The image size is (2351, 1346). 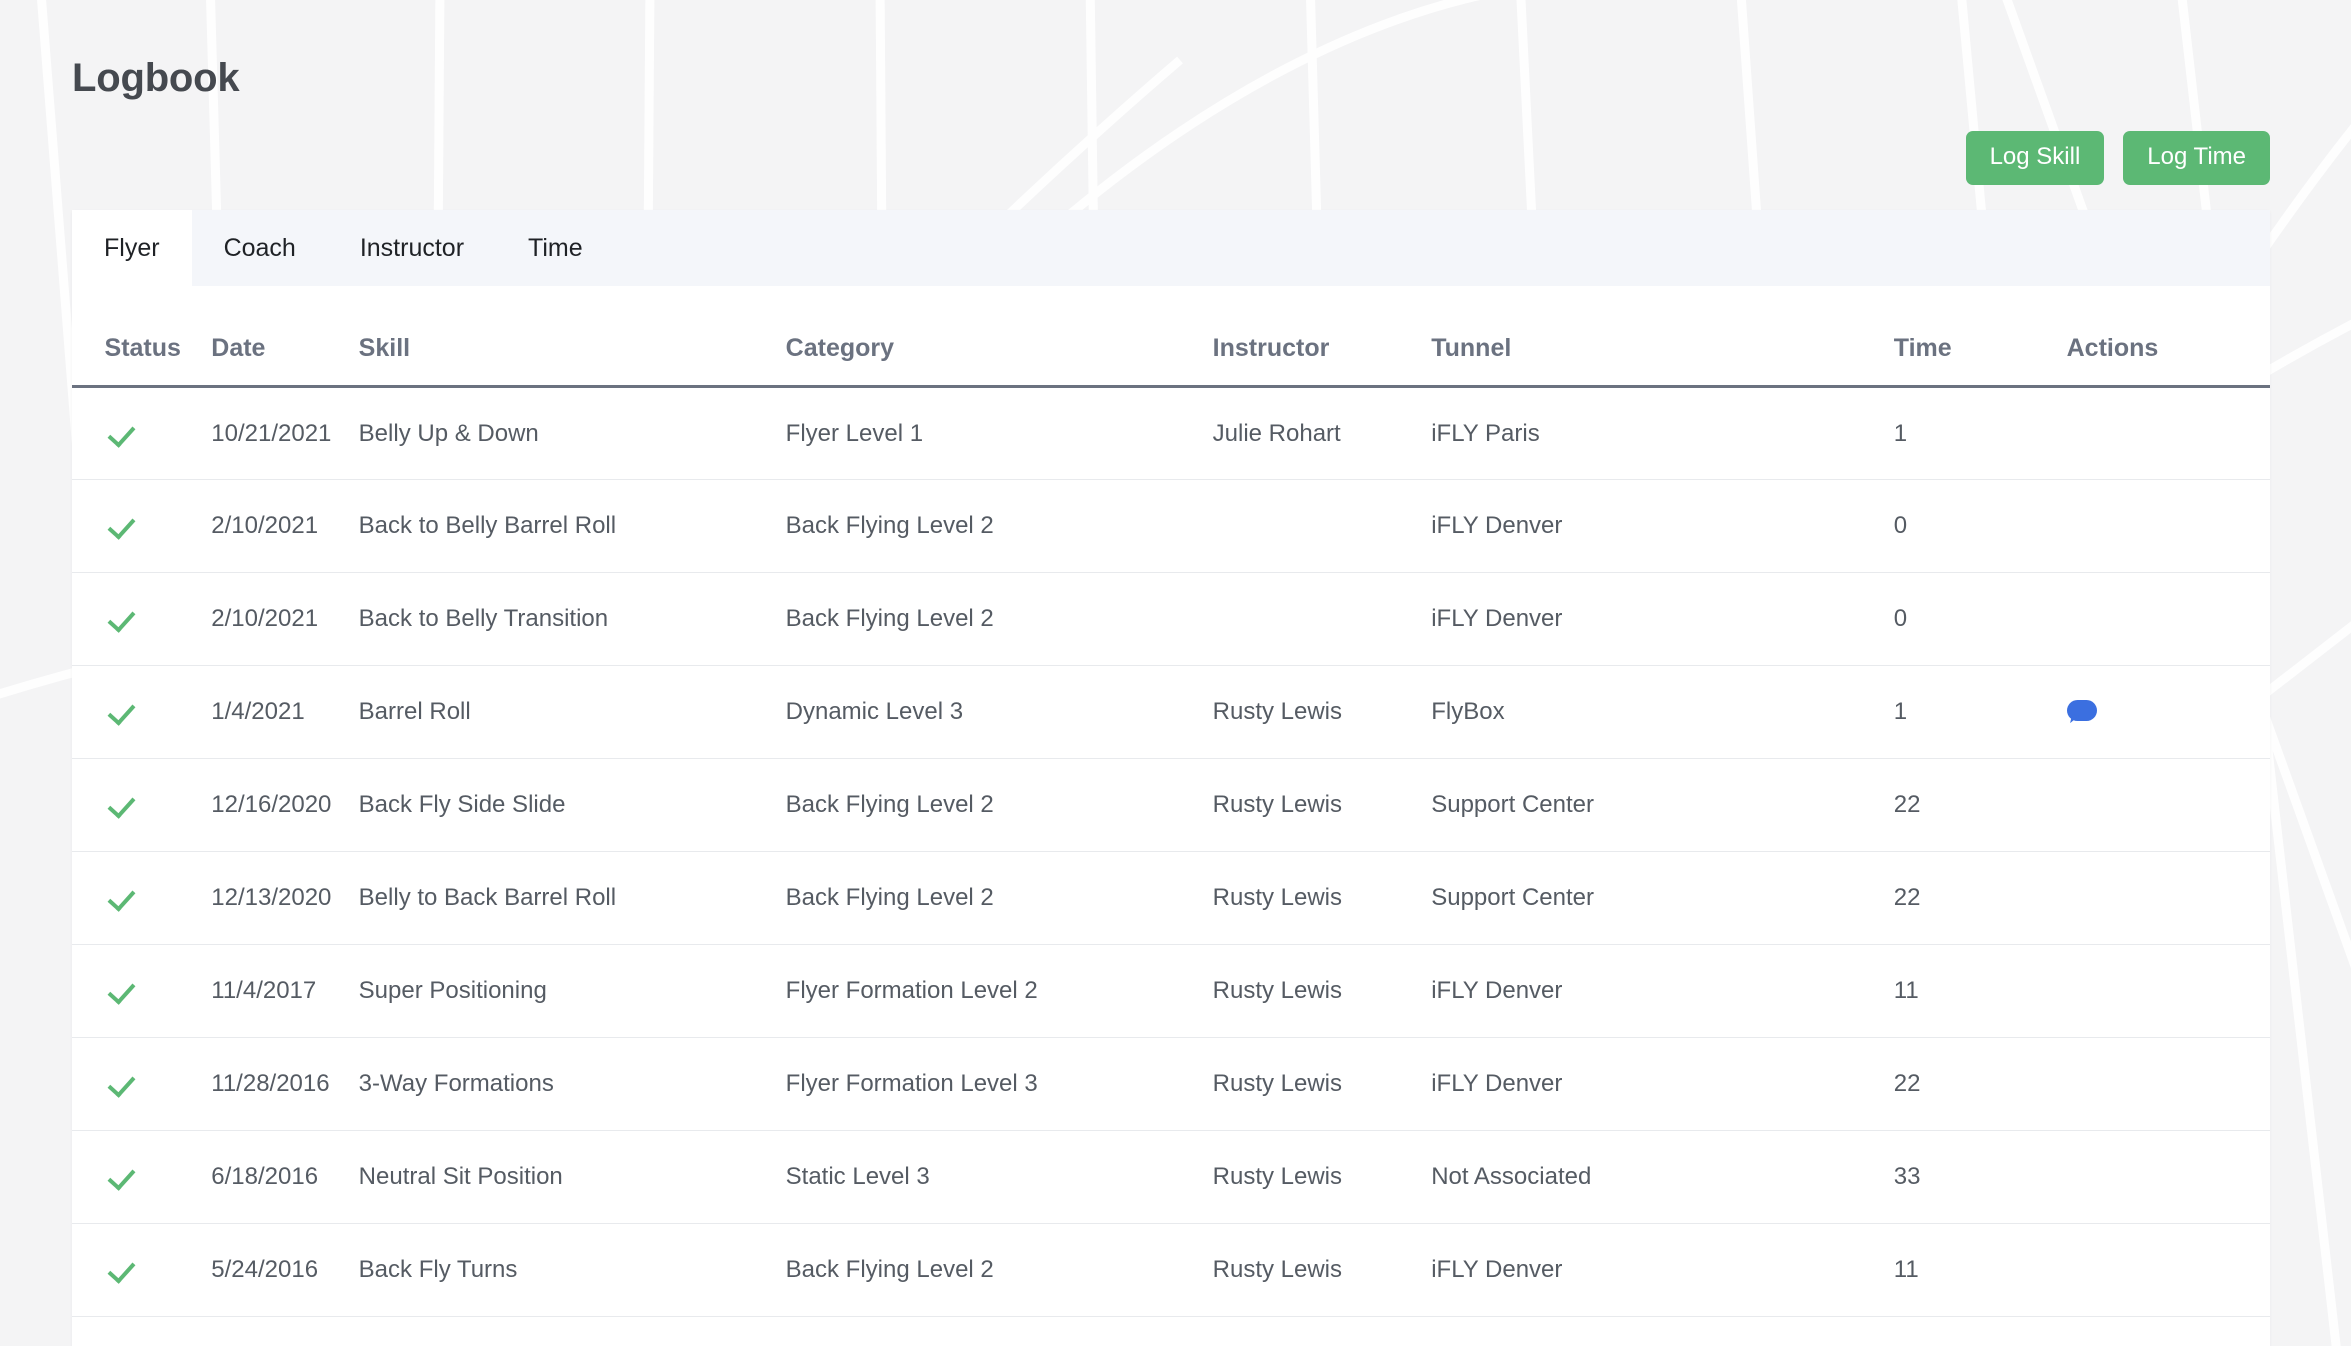 What do you see at coordinates (572, 433) in the screenshot?
I see `skill-cell: Belly Up & Down` at bounding box center [572, 433].